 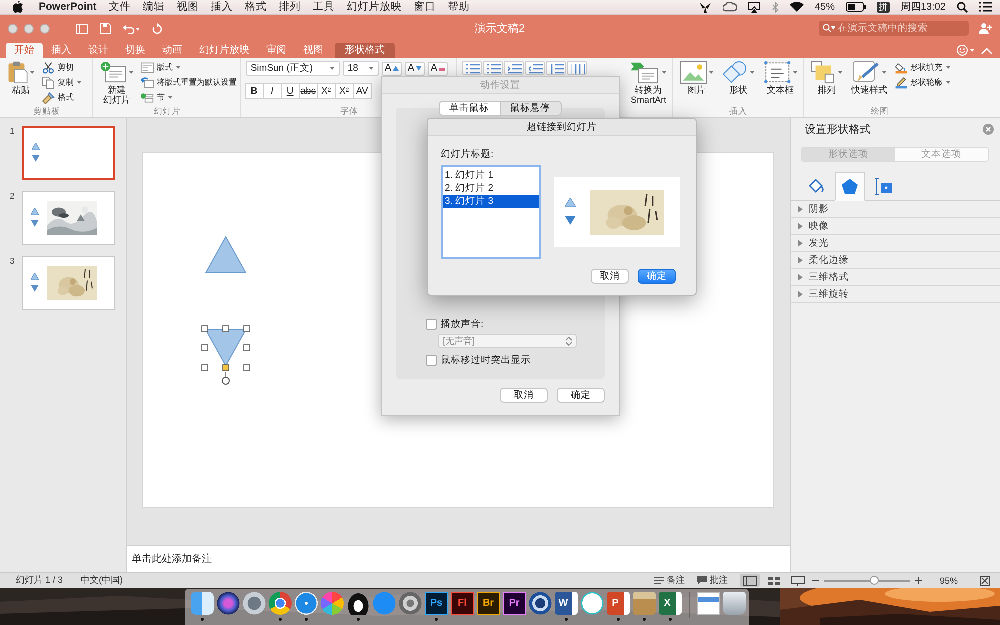 What do you see at coordinates (826, 77) in the screenshot?
I see `ribbon-button: 排列` at bounding box center [826, 77].